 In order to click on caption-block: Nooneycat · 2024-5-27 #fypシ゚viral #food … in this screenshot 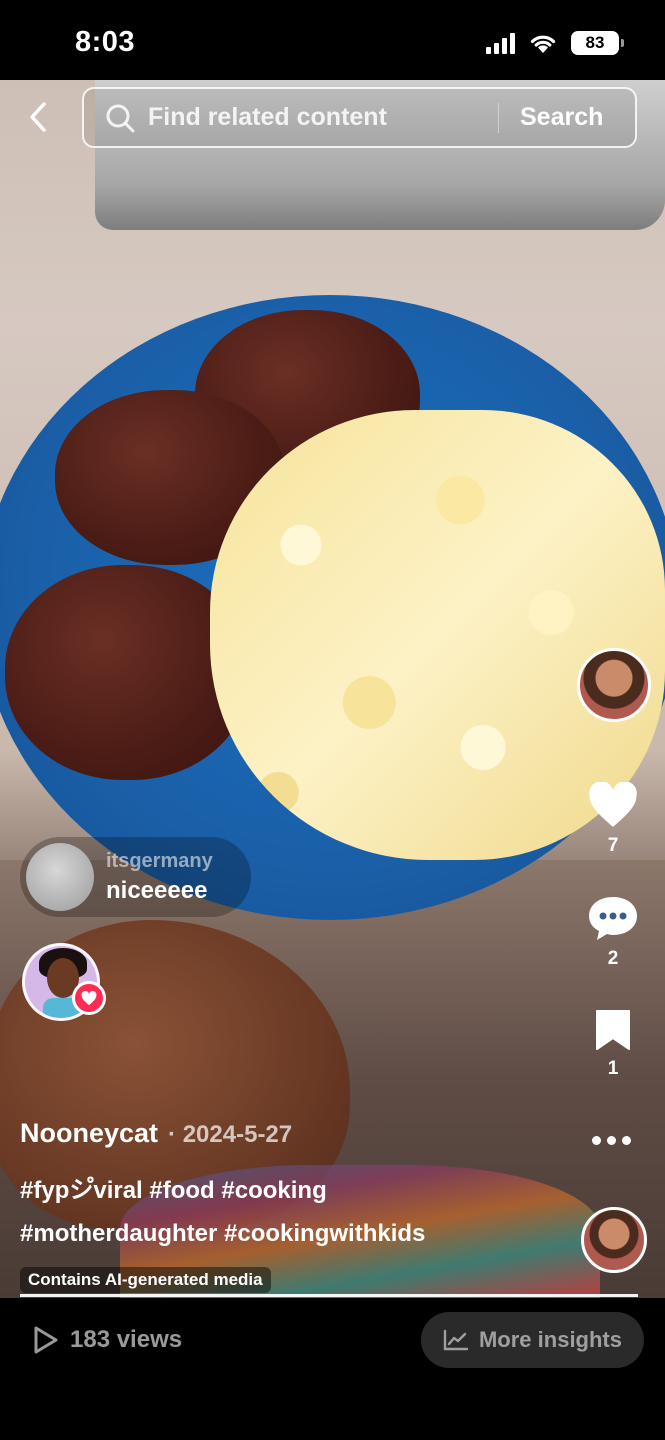, I will do `click(300, 1205)`.